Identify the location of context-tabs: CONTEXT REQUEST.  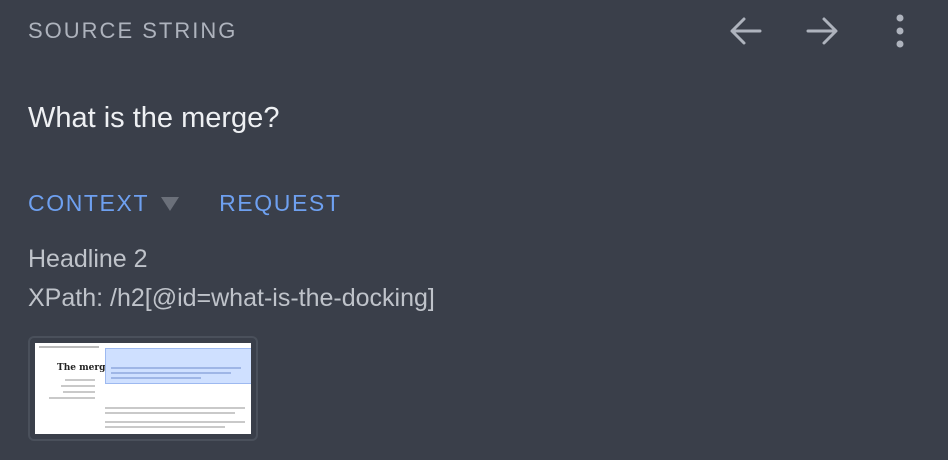
(184, 203).